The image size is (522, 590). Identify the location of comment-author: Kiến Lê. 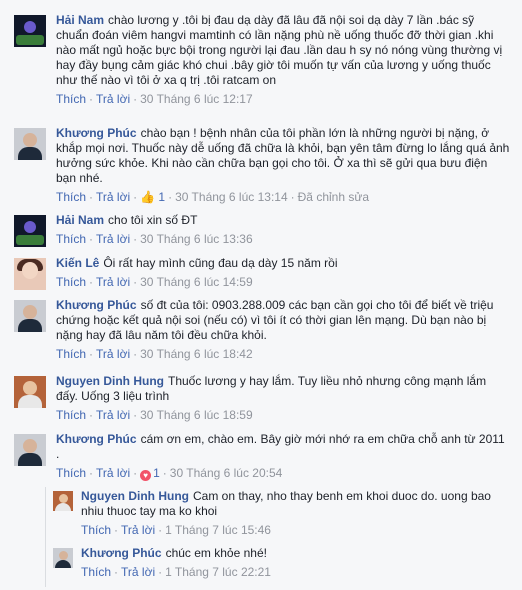
(77, 263).